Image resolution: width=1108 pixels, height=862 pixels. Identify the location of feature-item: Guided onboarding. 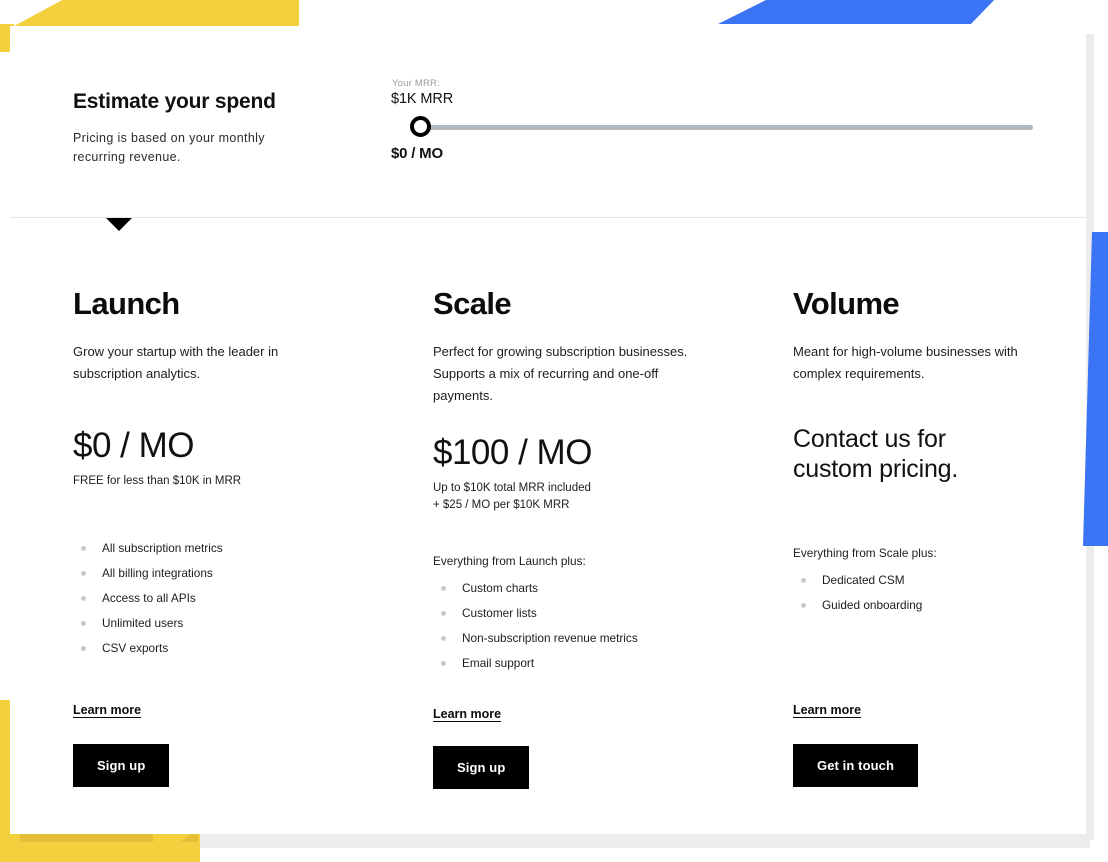
(865, 605).